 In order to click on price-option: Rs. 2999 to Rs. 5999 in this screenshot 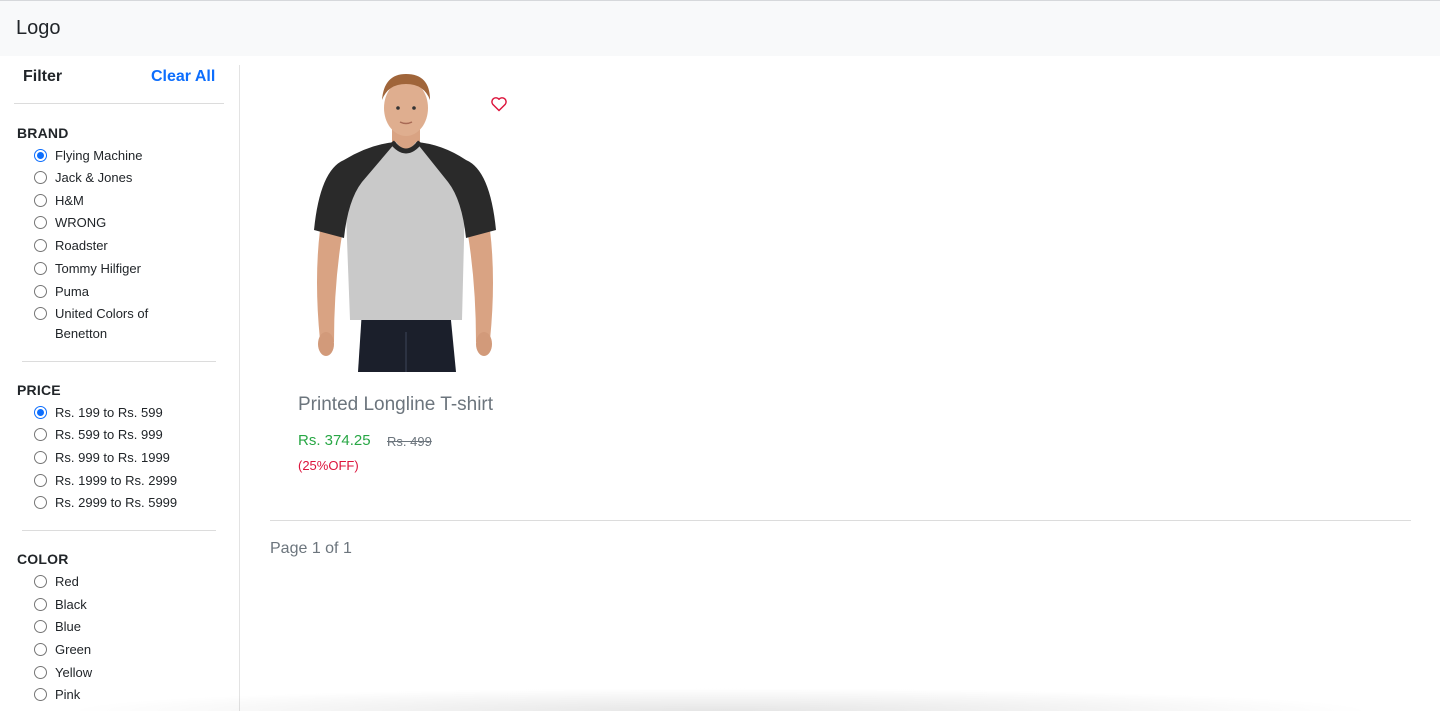, I will do `click(129, 503)`.